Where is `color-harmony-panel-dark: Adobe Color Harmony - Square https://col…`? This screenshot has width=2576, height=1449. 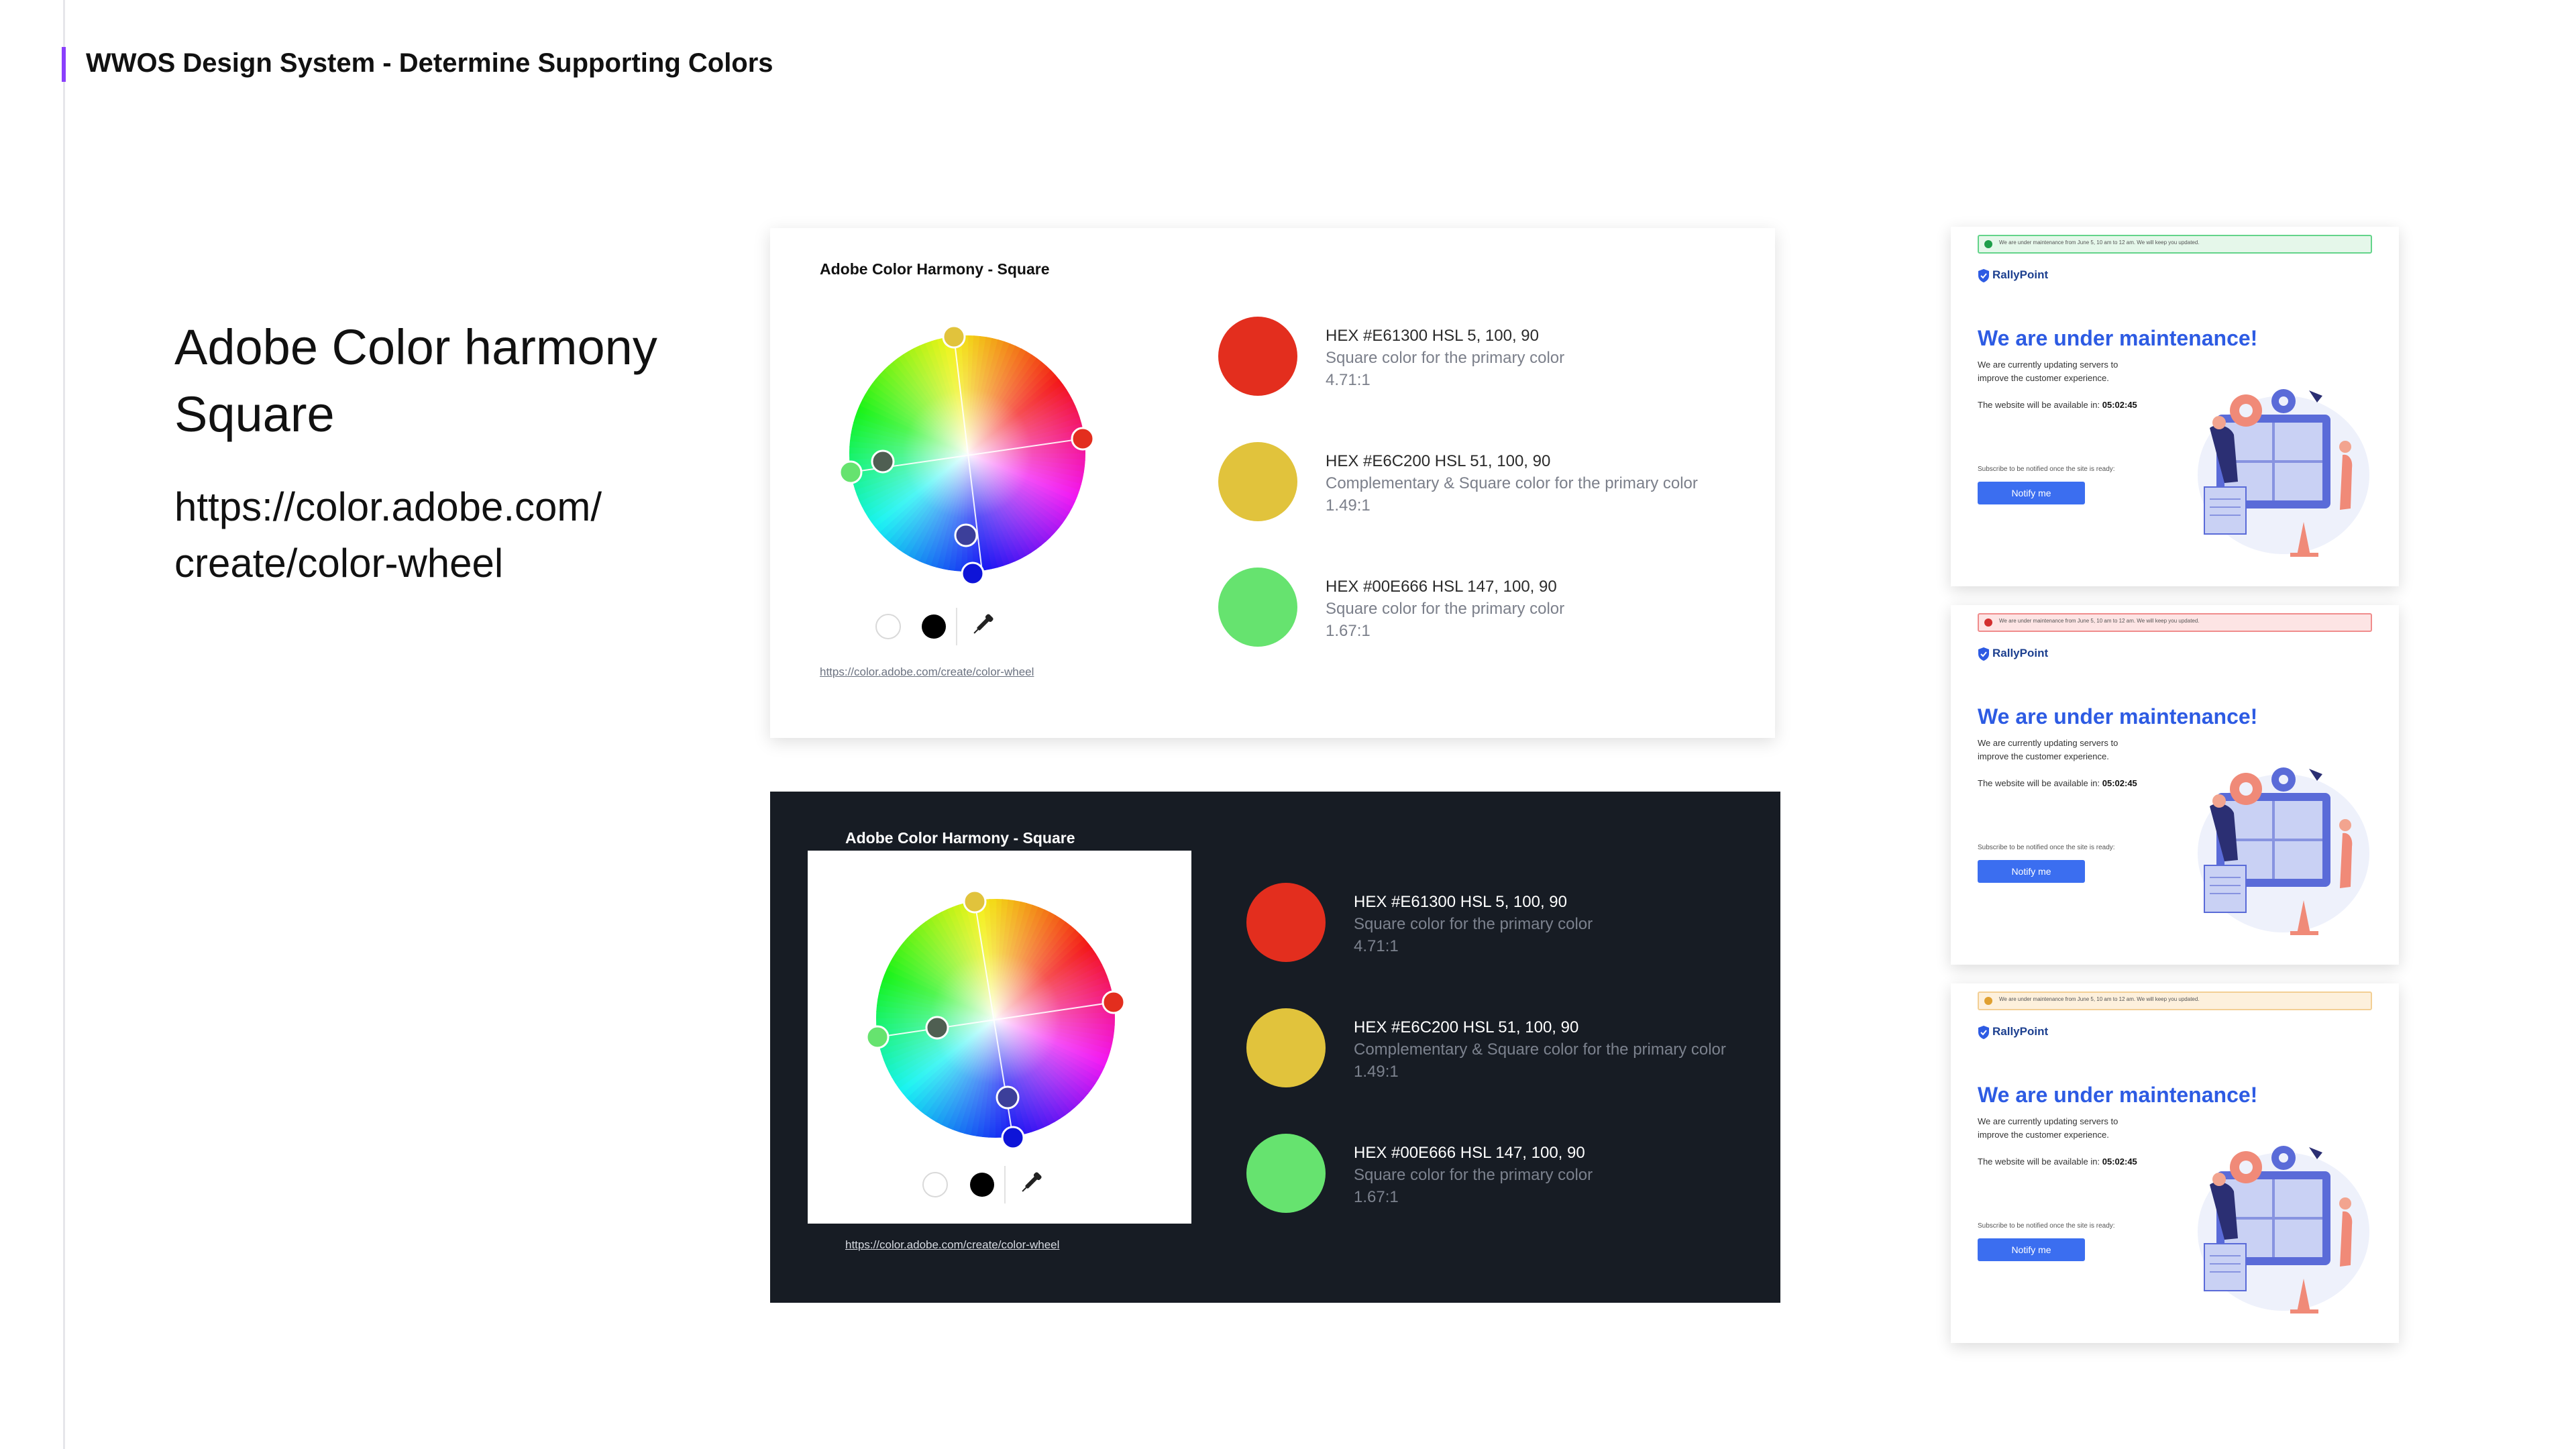 color-harmony-panel-dark: Adobe Color Harmony - Square https://col… is located at coordinates (1275, 1047).